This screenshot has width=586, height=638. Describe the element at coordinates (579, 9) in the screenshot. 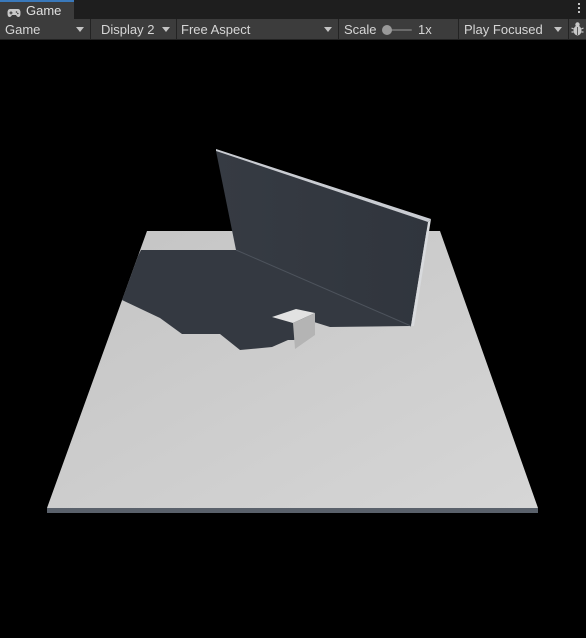

I see `kebab-menu-icon` at that location.